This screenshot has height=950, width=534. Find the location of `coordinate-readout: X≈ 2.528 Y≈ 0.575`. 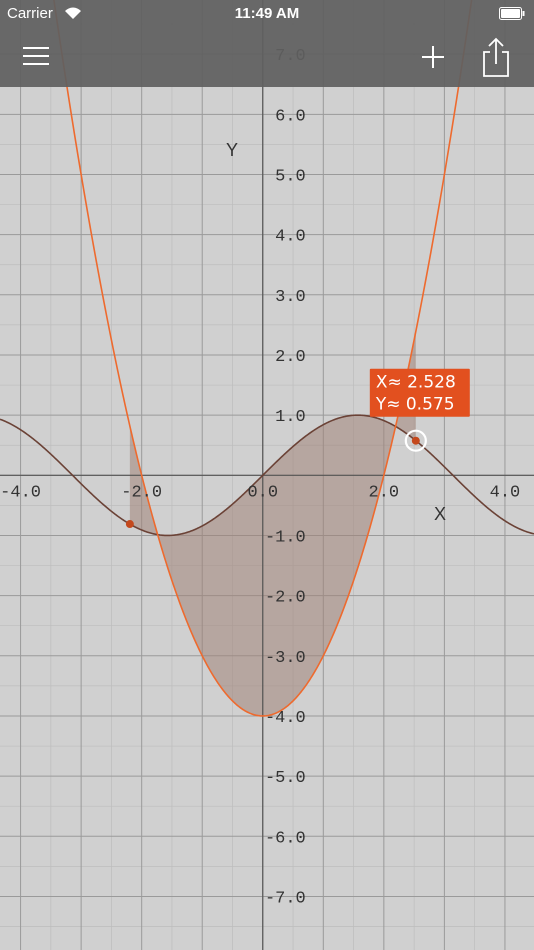

coordinate-readout: X≈ 2.528 Y≈ 0.575 is located at coordinates (419, 392).